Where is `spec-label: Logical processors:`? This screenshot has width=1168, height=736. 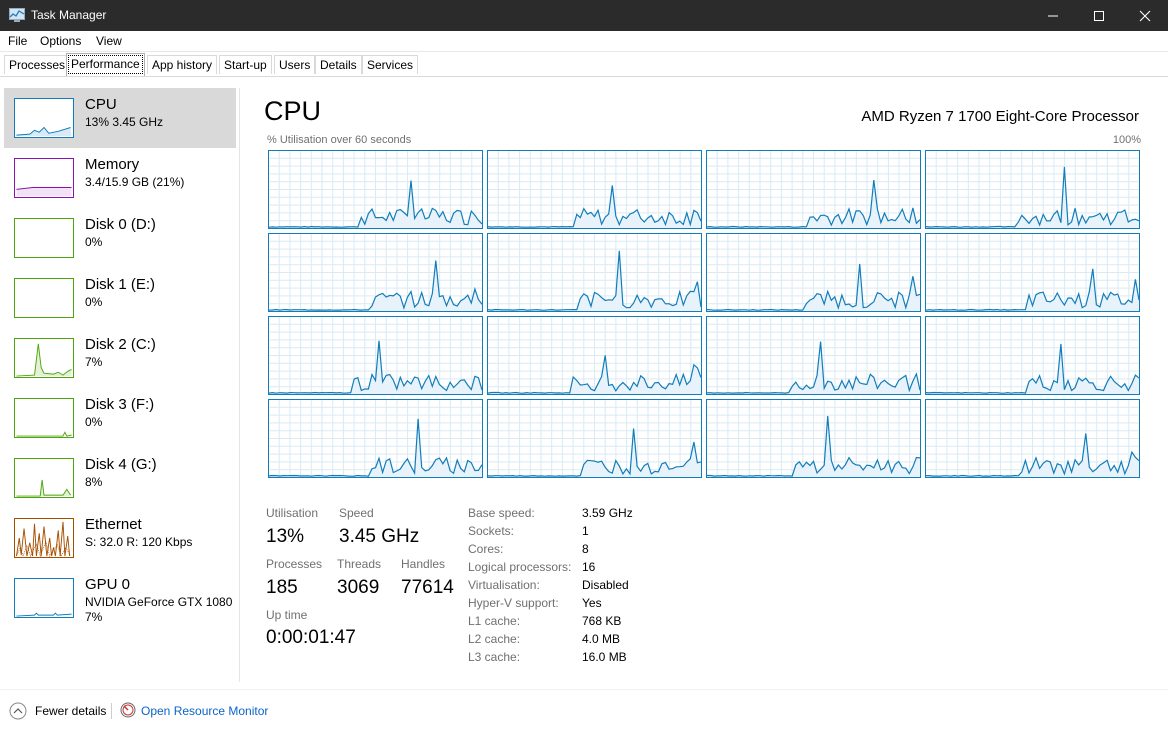 spec-label: Logical processors: is located at coordinates (520, 567).